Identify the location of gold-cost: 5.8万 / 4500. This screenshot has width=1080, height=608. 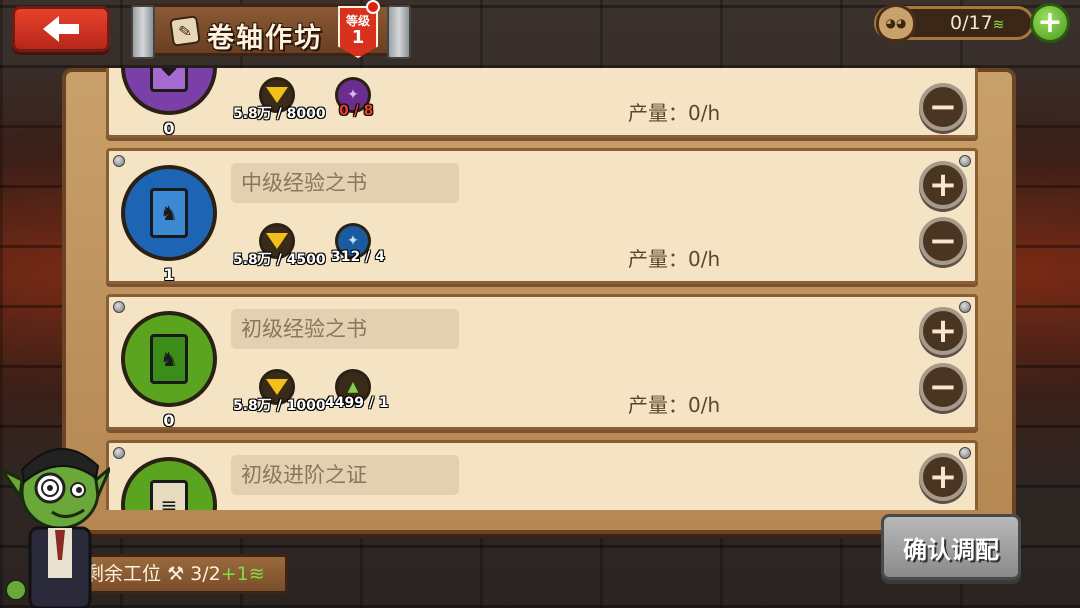
(279, 260).